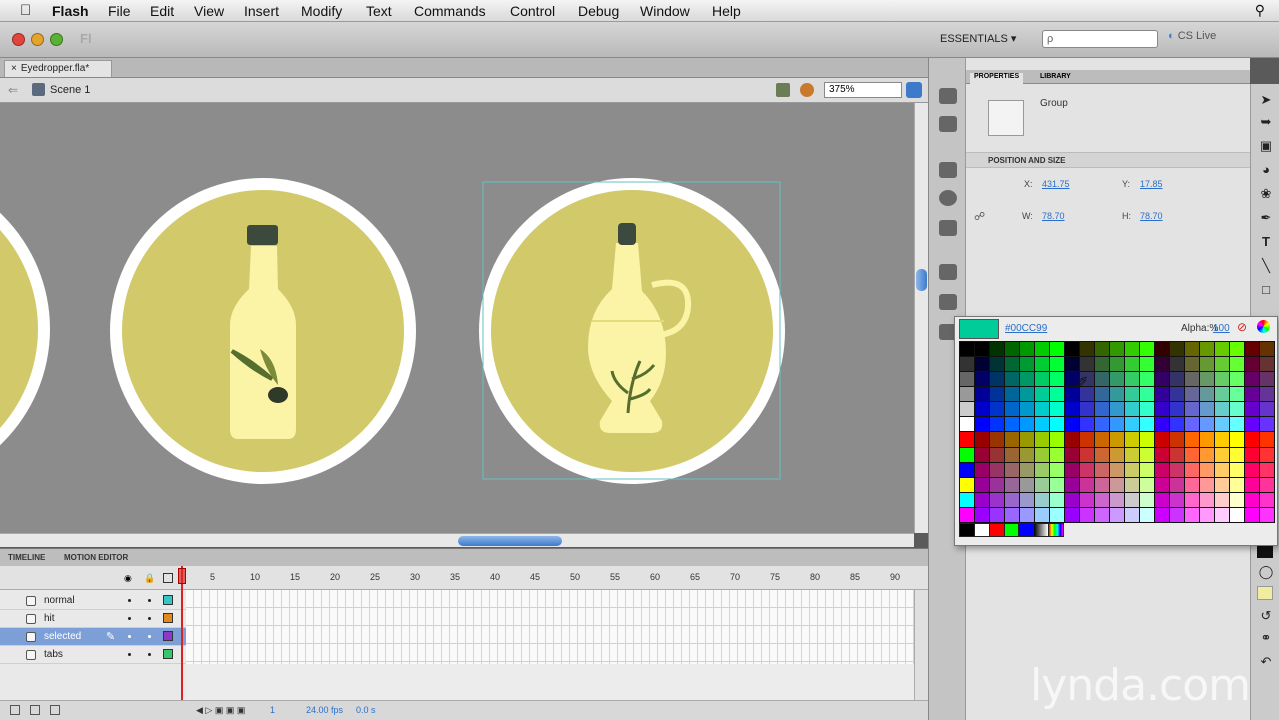 The width and height of the screenshot is (1279, 720). What do you see at coordinates (13, 90) in the screenshot?
I see `back-arrow-icon: ⇐` at bounding box center [13, 90].